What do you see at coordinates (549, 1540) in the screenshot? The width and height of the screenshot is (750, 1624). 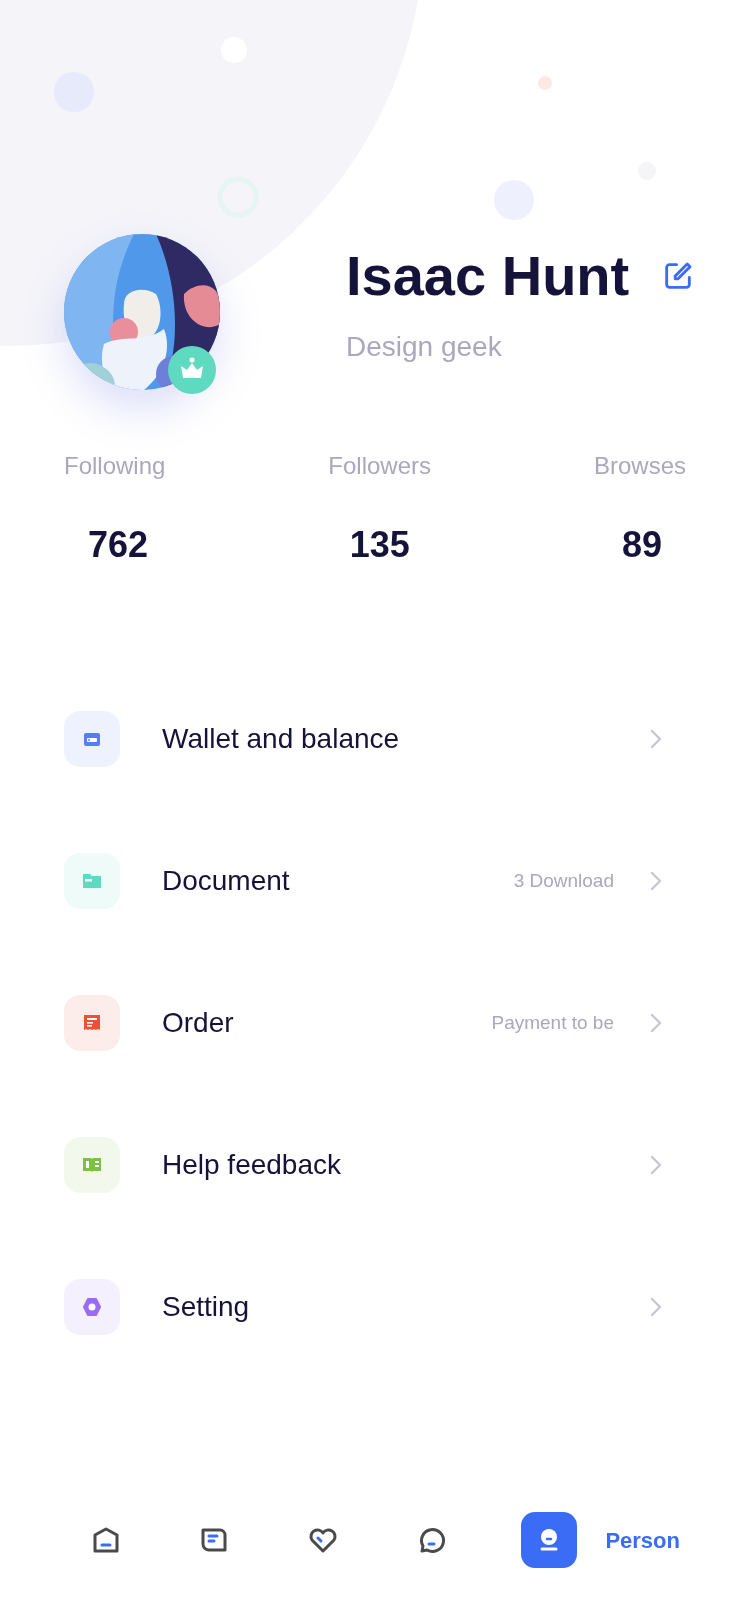 I see `person-icon` at bounding box center [549, 1540].